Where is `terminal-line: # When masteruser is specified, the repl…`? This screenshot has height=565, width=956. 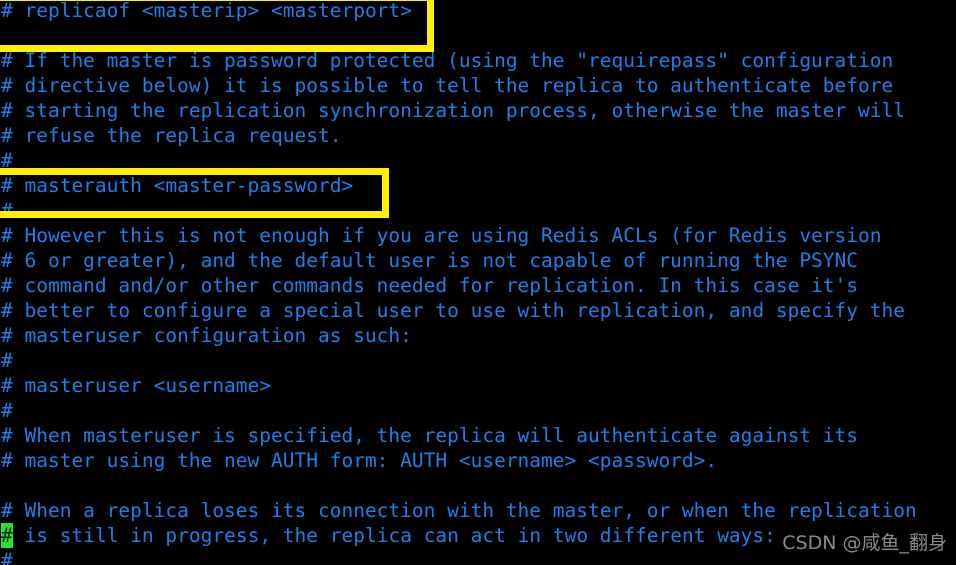
terminal-line: # When masteruser is specified, the repl… is located at coordinates (430, 435).